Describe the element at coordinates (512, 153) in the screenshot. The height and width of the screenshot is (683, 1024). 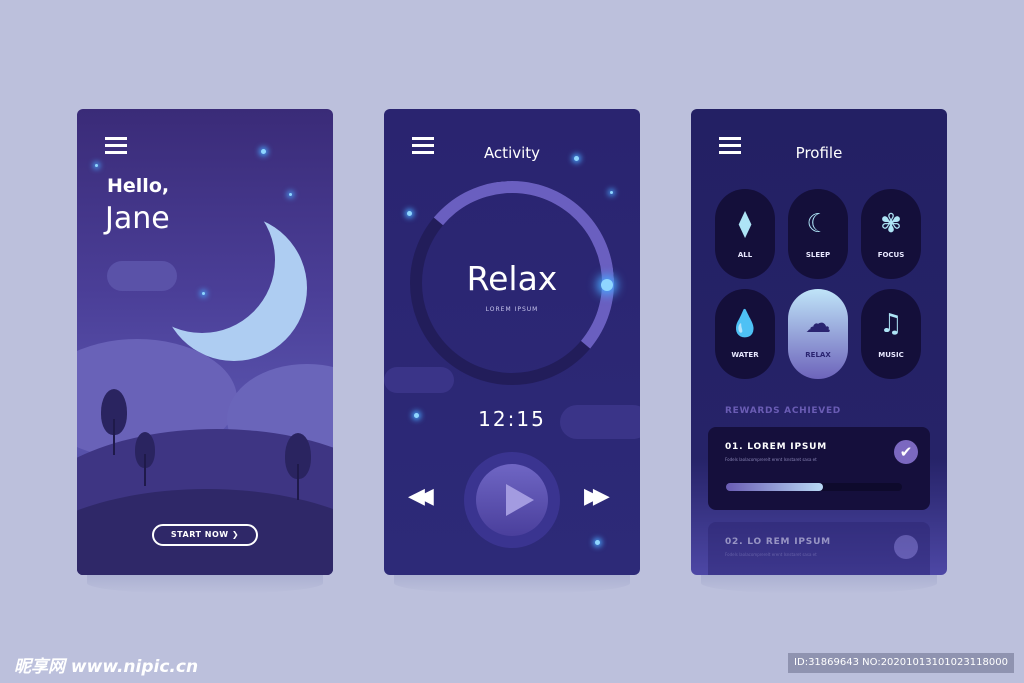
I see `screen-title: Activity` at that location.